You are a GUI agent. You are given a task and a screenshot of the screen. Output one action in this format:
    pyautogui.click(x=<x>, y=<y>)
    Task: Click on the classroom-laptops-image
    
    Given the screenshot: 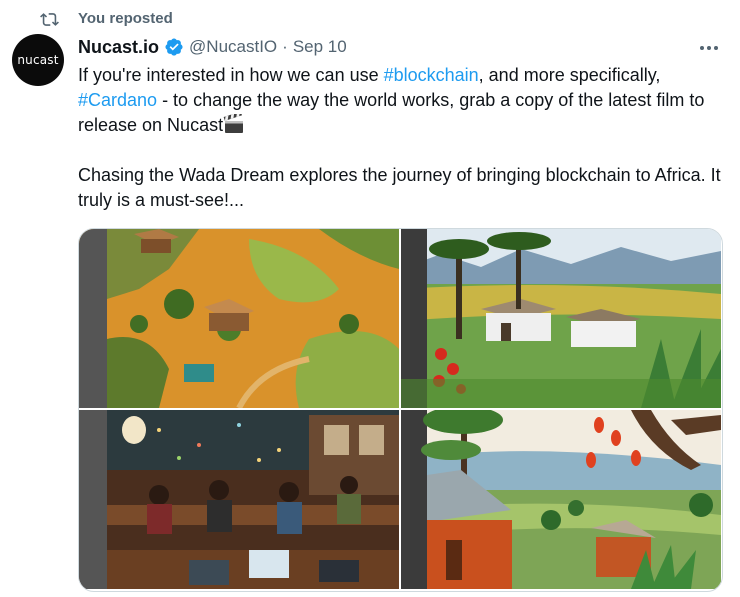 What is the action you would take?
    pyautogui.click(x=239, y=499)
    